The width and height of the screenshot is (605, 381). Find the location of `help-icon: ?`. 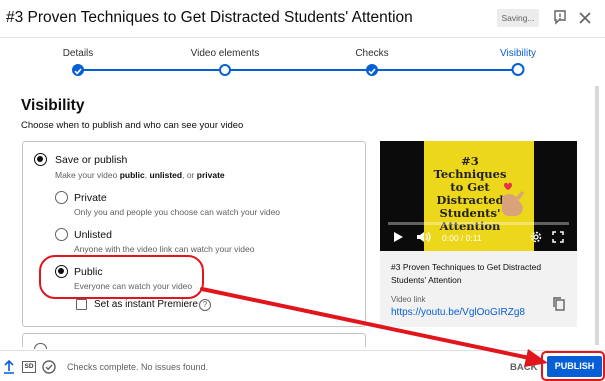

help-icon: ? is located at coordinates (205, 305).